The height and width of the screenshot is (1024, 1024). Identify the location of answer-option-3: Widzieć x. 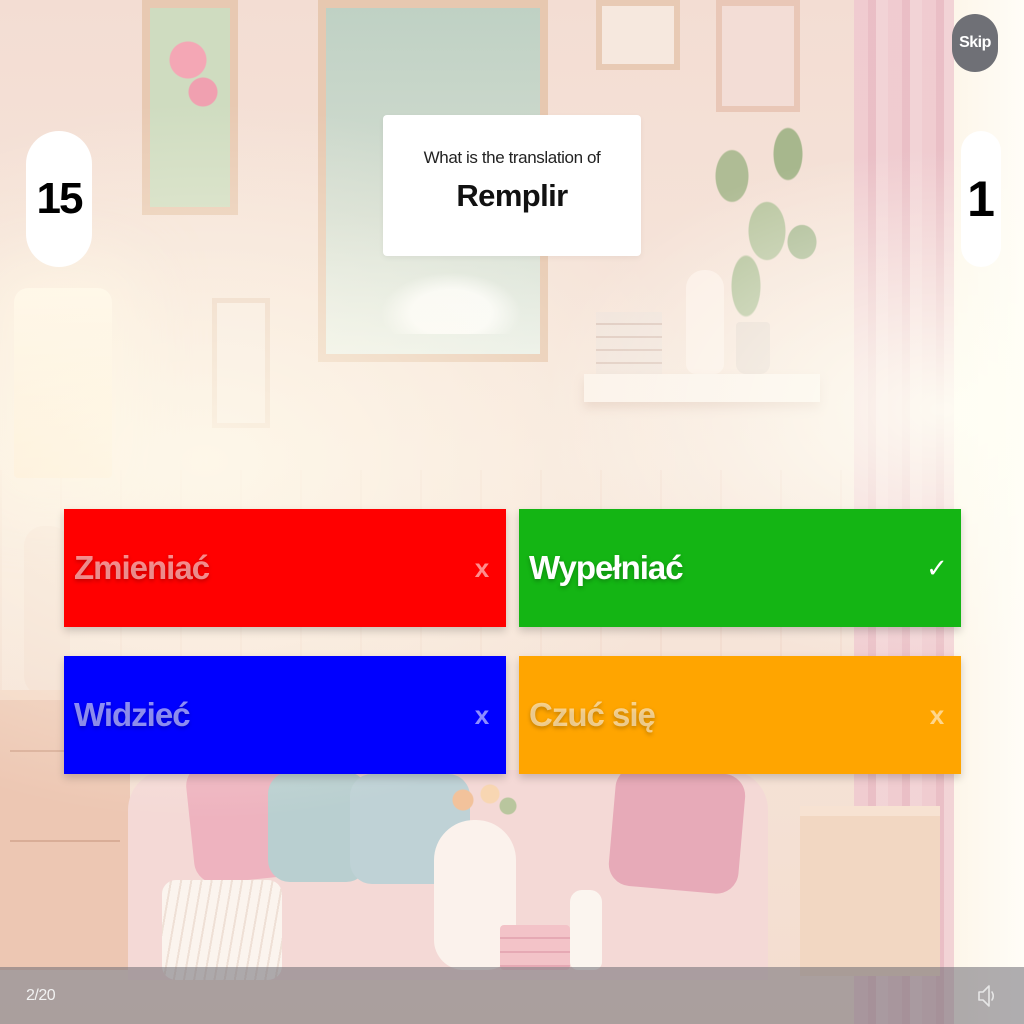
(285, 715).